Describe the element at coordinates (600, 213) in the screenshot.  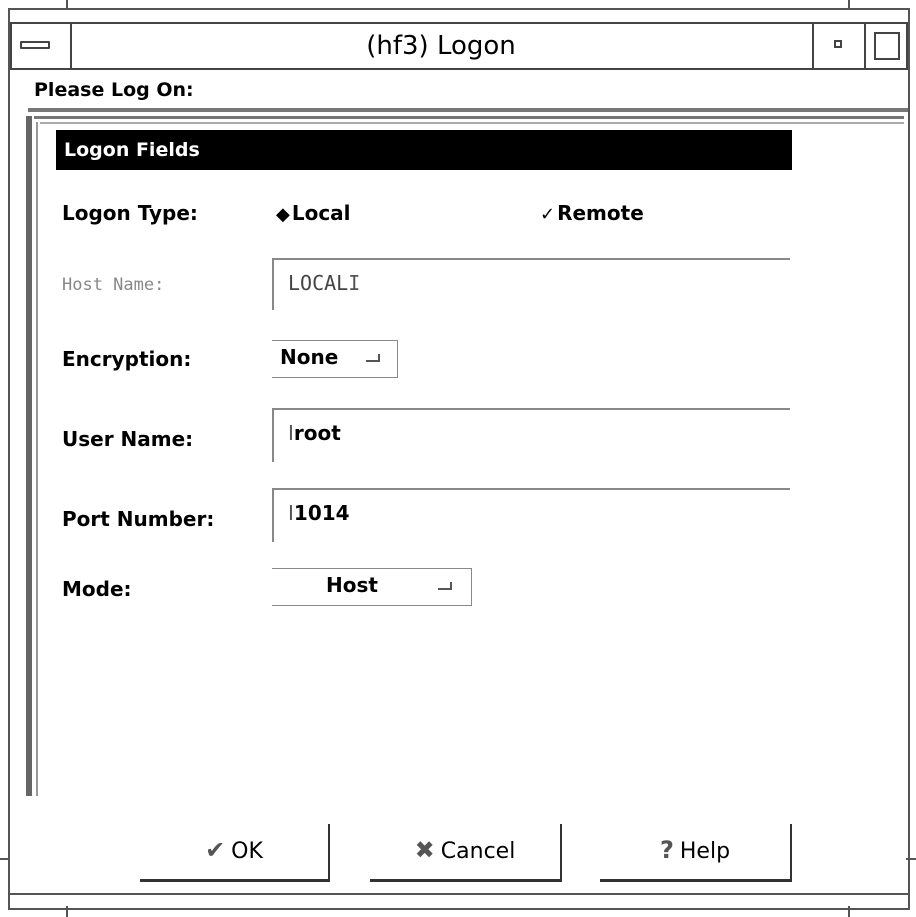
I see `radio-remote-label: Remote` at that location.